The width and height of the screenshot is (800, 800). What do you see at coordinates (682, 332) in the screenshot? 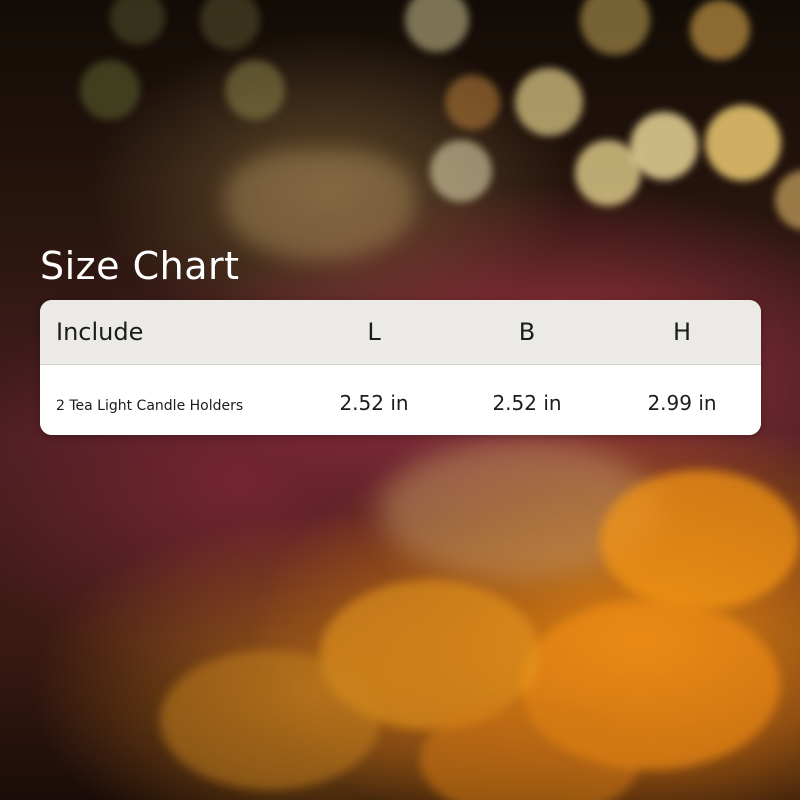
I see `header-height: H` at bounding box center [682, 332].